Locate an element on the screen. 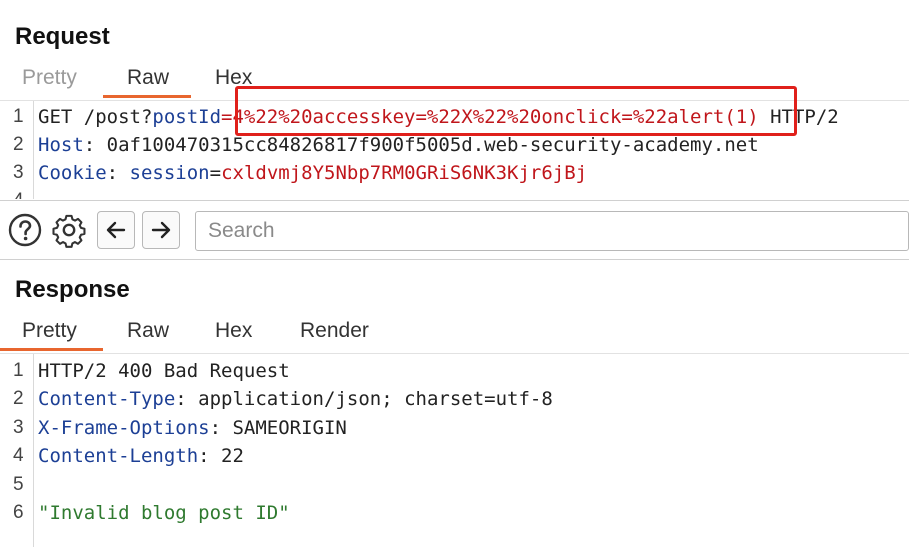 The width and height of the screenshot is (909, 547). editor-toolbar is located at coordinates (454, 230).